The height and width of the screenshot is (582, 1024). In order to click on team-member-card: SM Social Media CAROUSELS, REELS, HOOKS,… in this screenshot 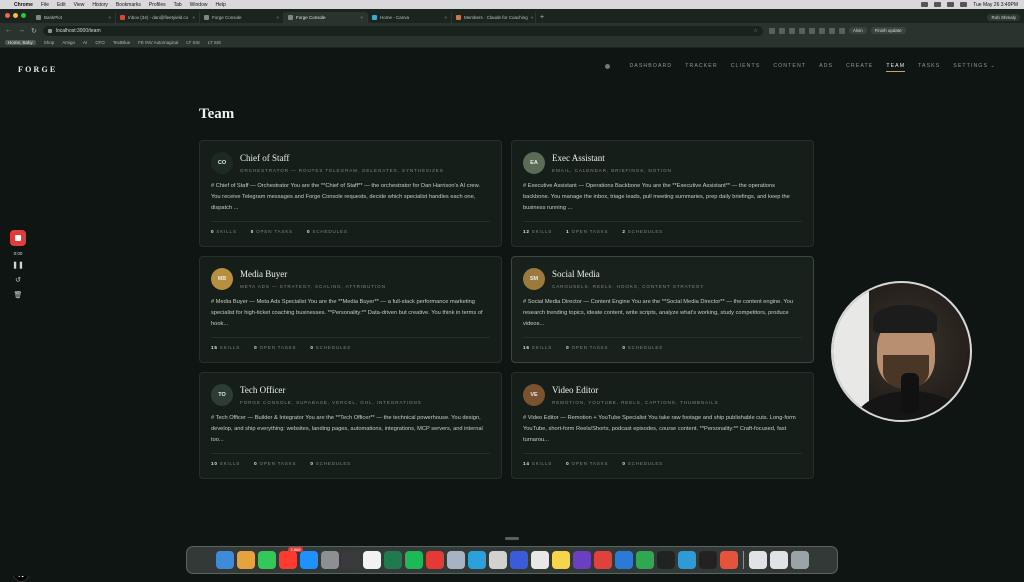, I will do `click(662, 309)`.